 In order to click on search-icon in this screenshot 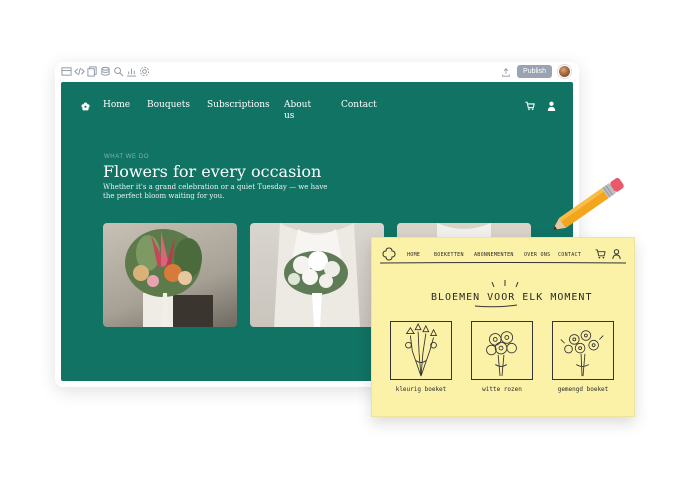, I will do `click(118, 71)`.